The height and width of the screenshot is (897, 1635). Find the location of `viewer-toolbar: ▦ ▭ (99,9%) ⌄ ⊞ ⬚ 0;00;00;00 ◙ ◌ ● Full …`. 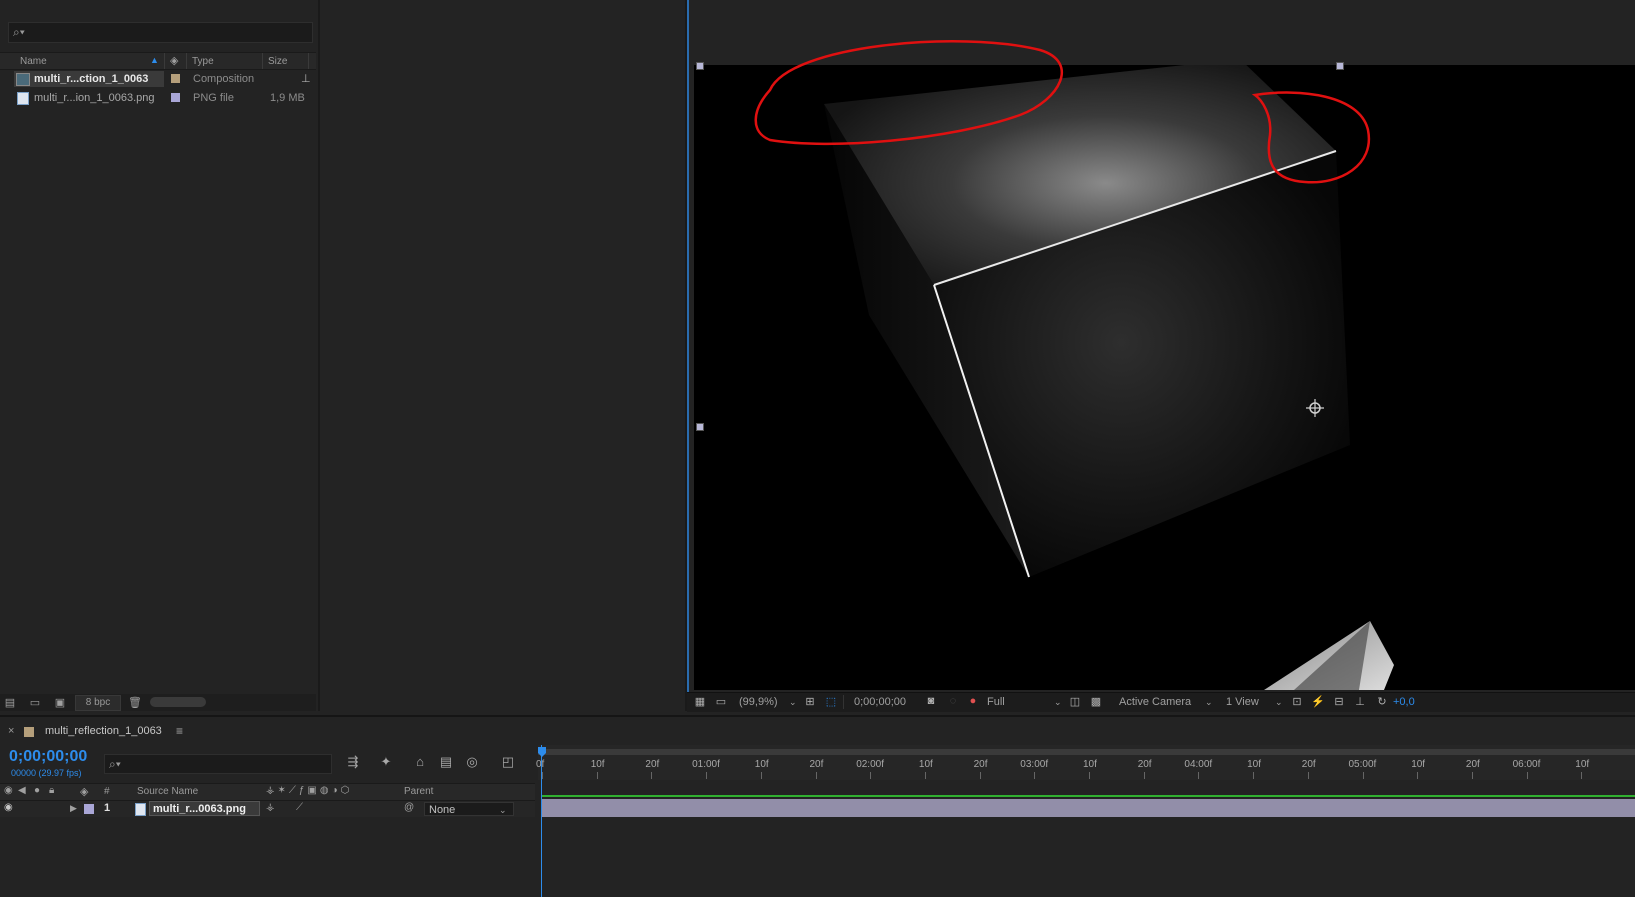

viewer-toolbar: ▦ ▭ (99,9%) ⌄ ⊞ ⬚ 0;00;00;00 ◙ ◌ ● Full … is located at coordinates (1161, 702).